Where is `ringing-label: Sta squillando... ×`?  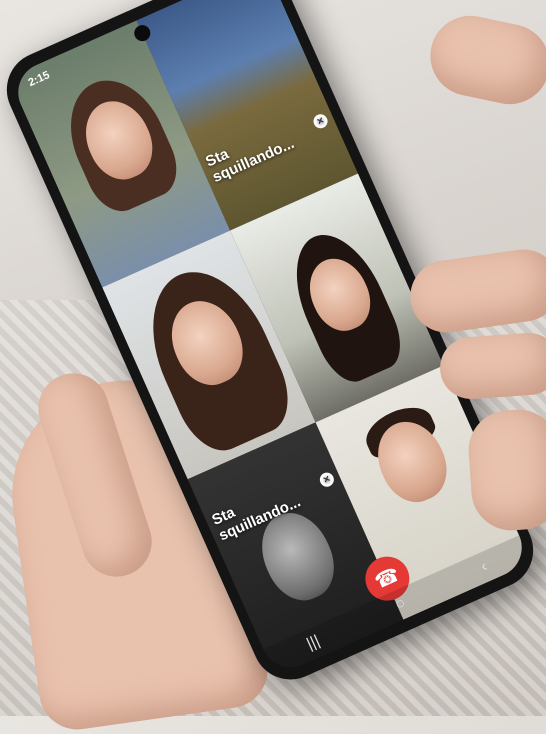
ringing-label: Sta squillando... × is located at coordinates (268, 144).